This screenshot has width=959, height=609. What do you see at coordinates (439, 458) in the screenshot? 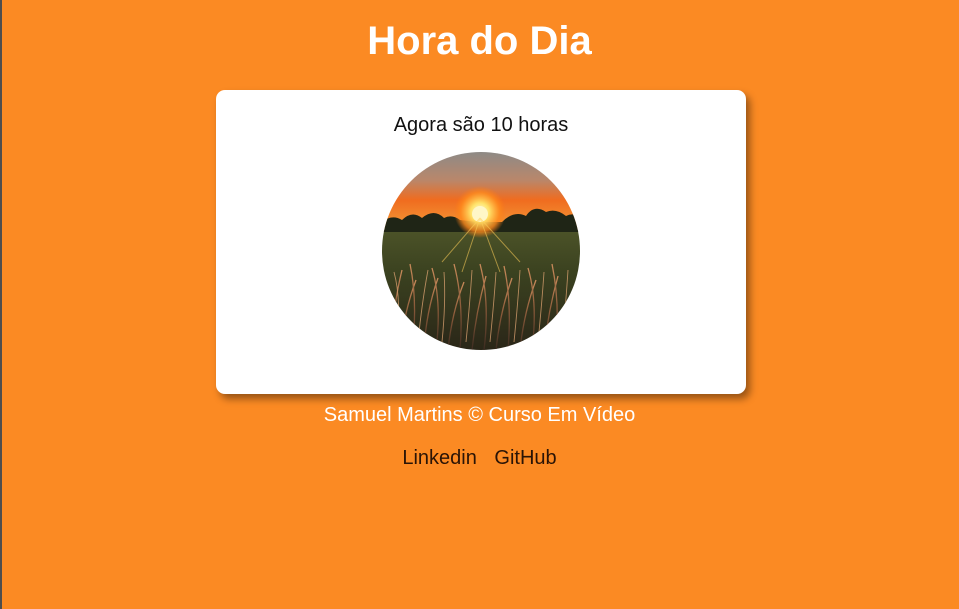
I see `linkedin-link: Linkedin` at bounding box center [439, 458].